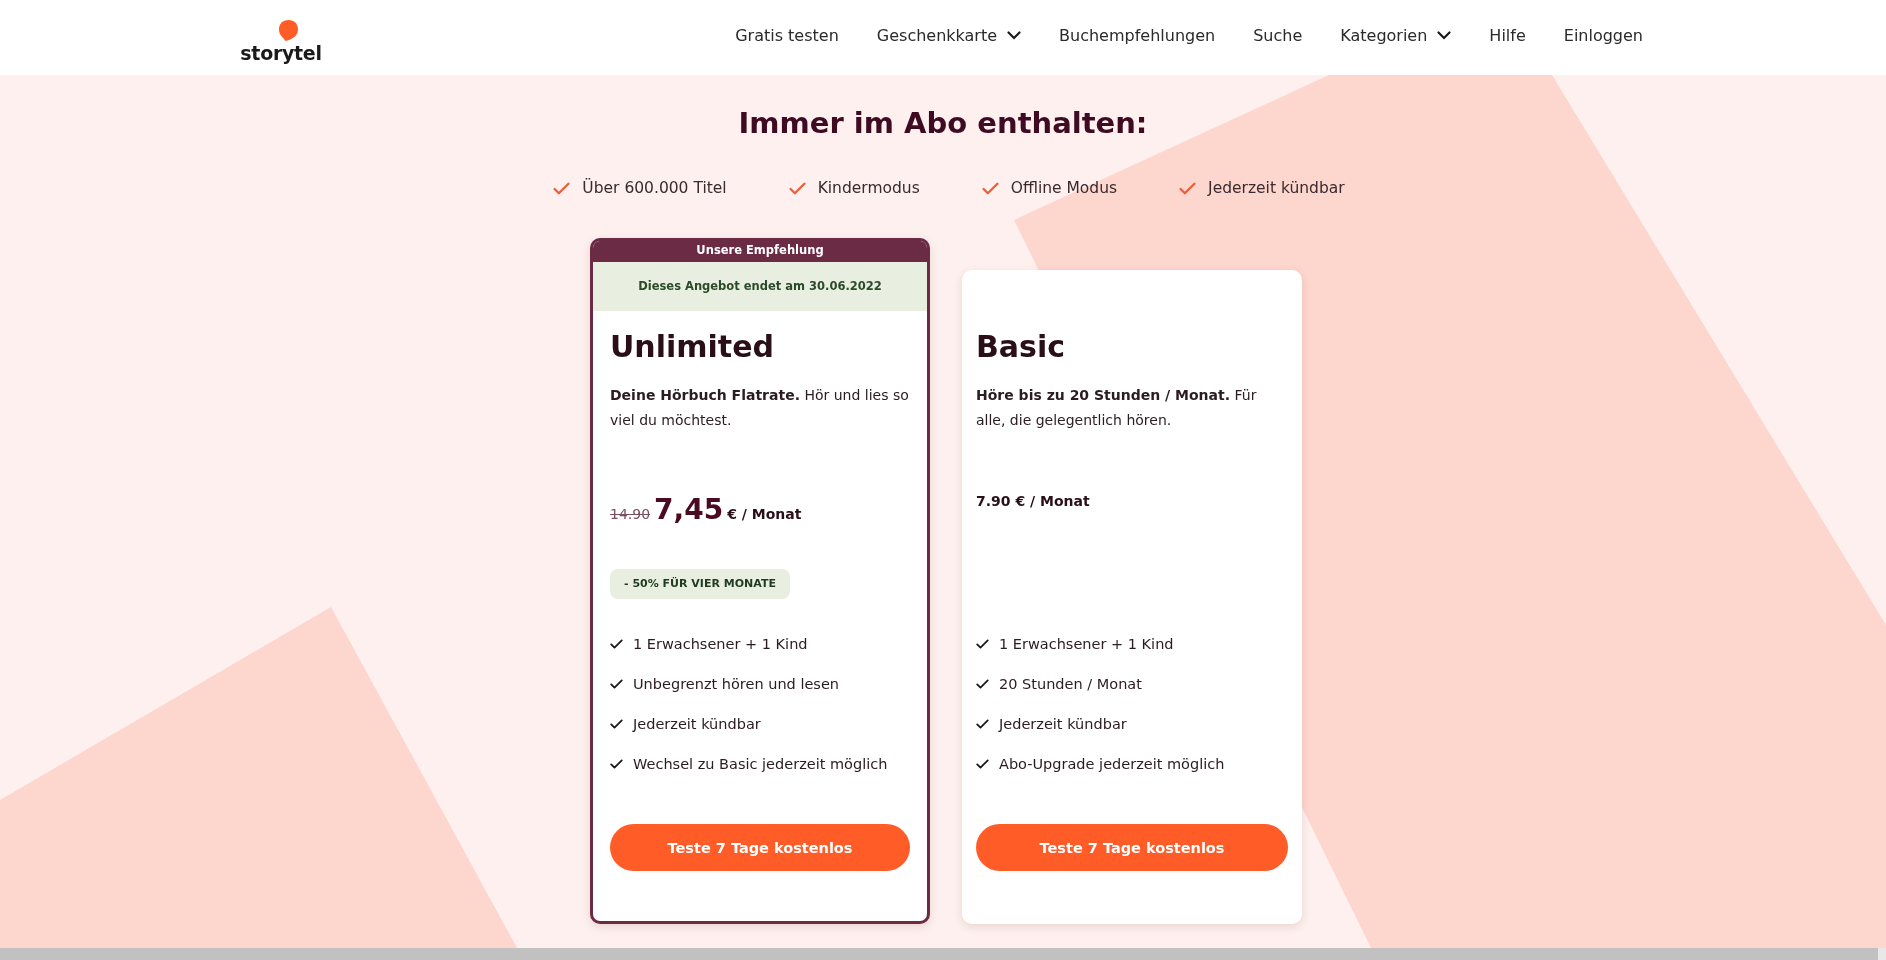 The image size is (1886, 960). What do you see at coordinates (1276, 188) in the screenshot?
I see `feature-text: Jederzeit kündbar` at bounding box center [1276, 188].